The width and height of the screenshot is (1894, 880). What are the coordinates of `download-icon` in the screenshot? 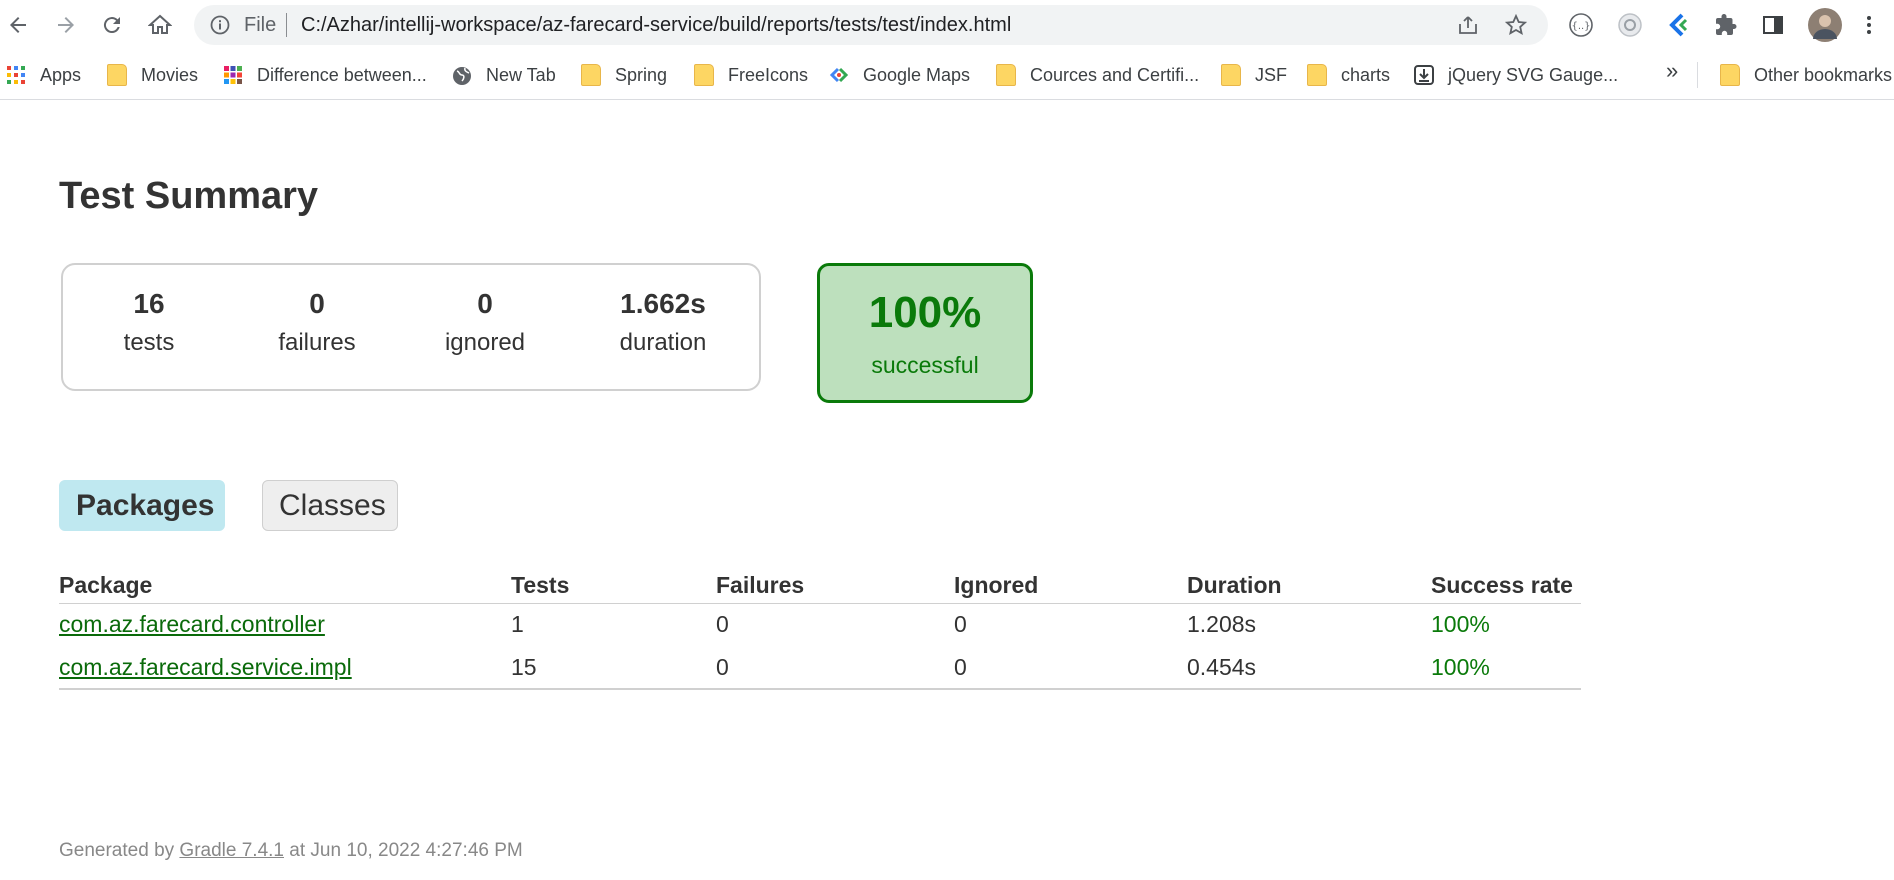 It's located at (1424, 75).